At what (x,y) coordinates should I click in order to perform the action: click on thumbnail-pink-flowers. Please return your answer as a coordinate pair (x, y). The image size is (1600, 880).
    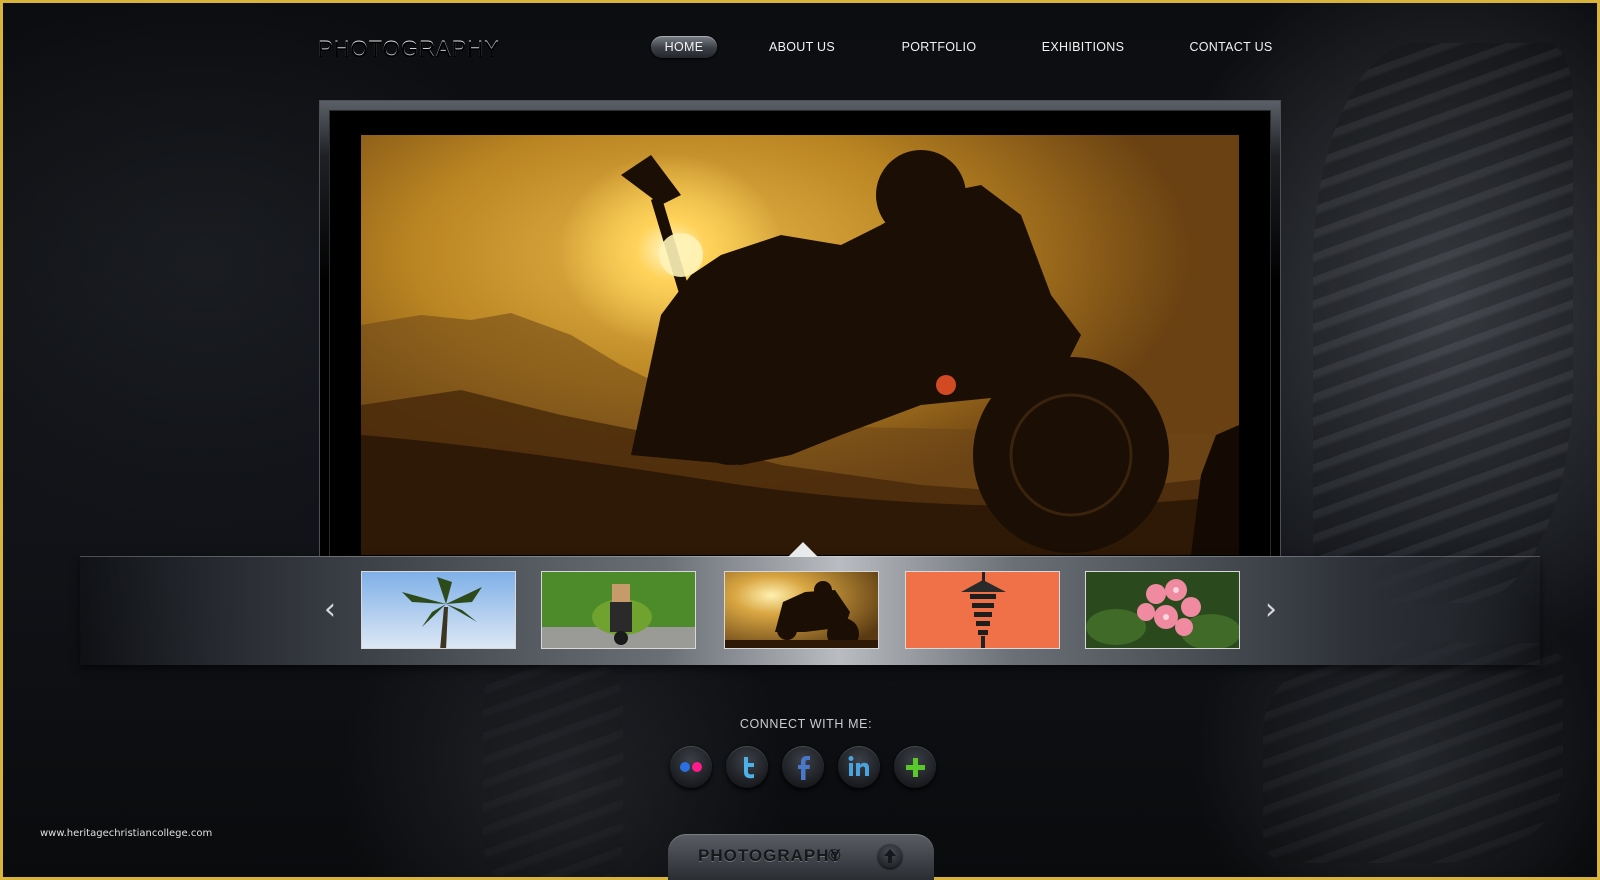
    Looking at the image, I should click on (1162, 610).